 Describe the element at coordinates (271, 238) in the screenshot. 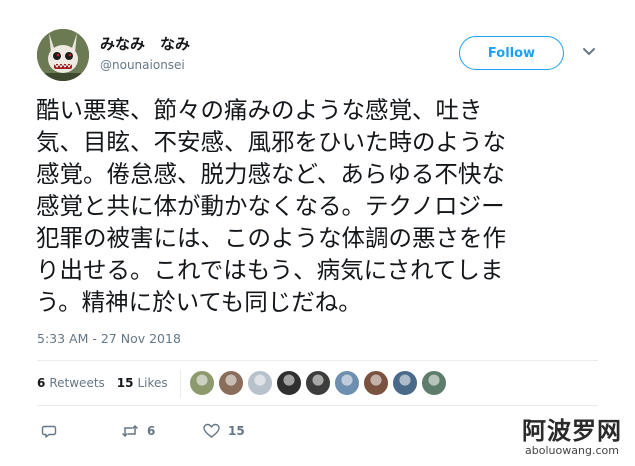

I see `tweet-text-line: 犯罪の被害には、このような体調の悪さを作` at that location.